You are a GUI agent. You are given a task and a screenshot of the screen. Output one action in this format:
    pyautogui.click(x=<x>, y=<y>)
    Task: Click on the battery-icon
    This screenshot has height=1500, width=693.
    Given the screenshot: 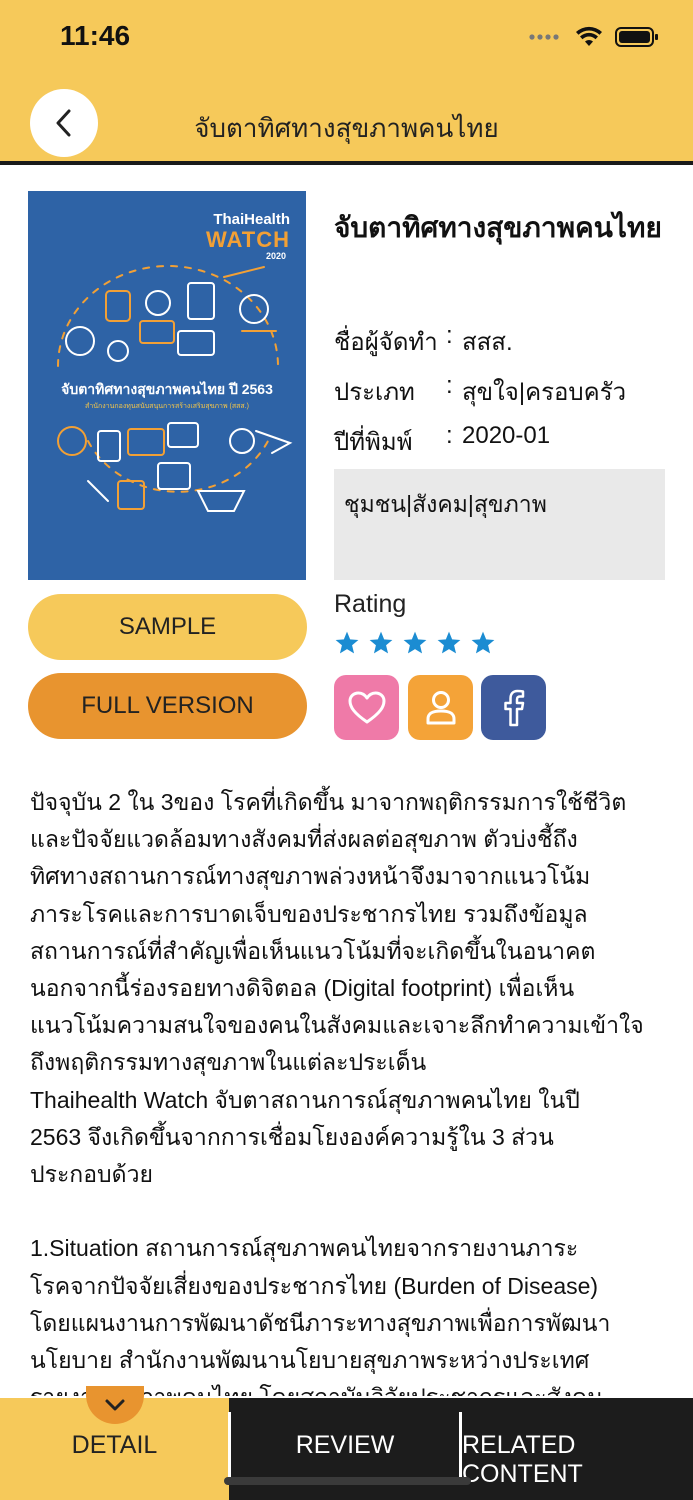 What is the action you would take?
    pyautogui.click(x=636, y=37)
    